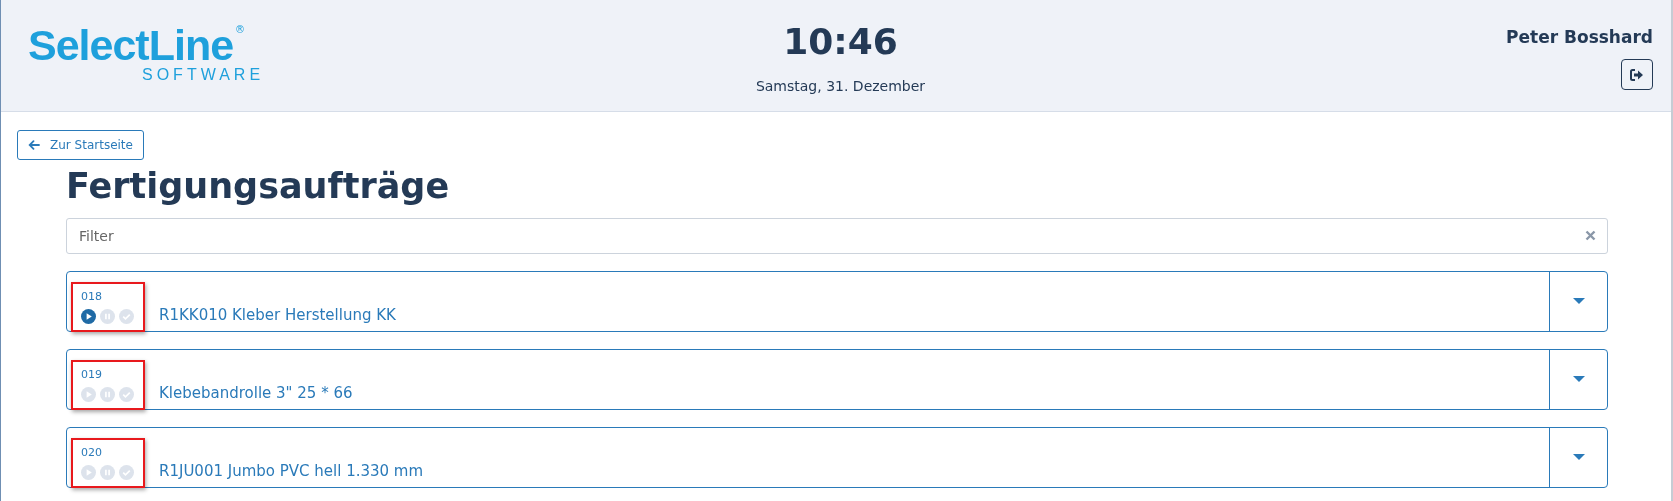  I want to click on order-card: 019 Klebebandrolle 3" 25 * 66, so click(837, 379).